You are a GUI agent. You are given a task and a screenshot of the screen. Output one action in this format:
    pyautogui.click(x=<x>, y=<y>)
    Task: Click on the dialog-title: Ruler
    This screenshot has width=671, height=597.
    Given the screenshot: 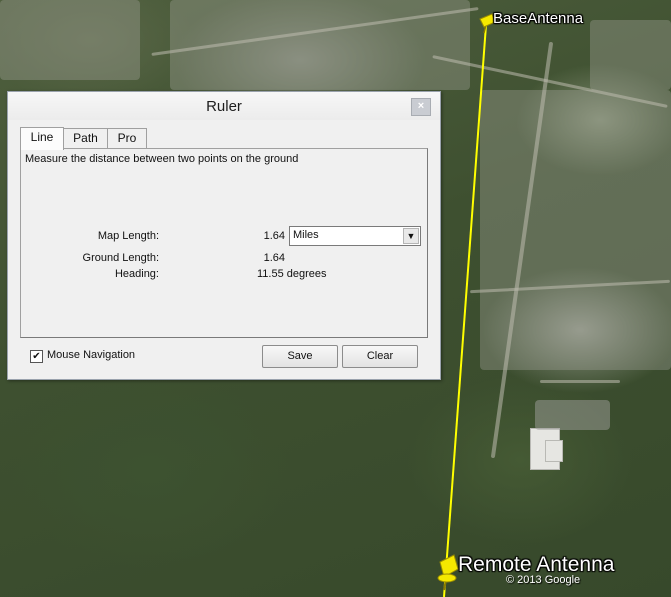 What is the action you would take?
    pyautogui.click(x=224, y=106)
    